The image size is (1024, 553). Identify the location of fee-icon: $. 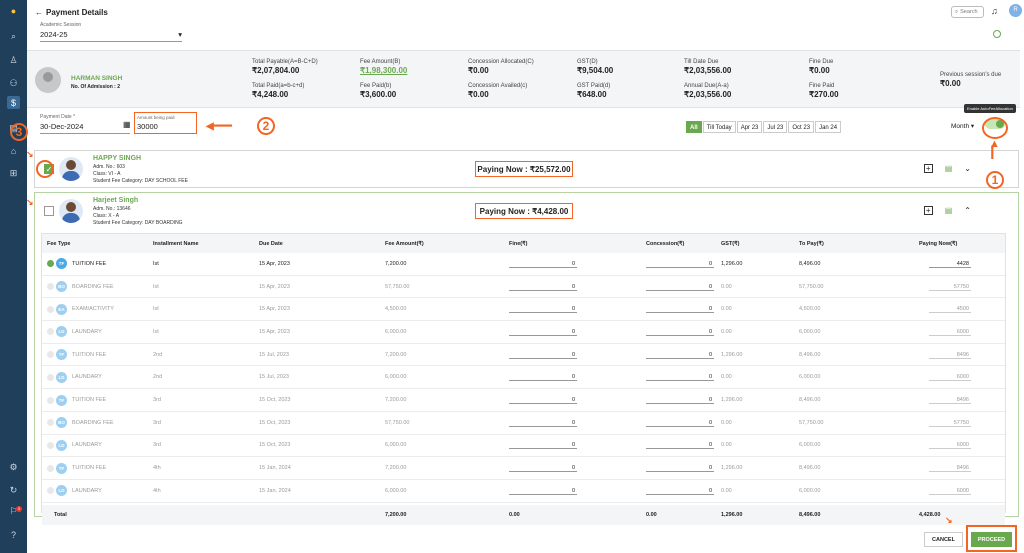
(13, 102).